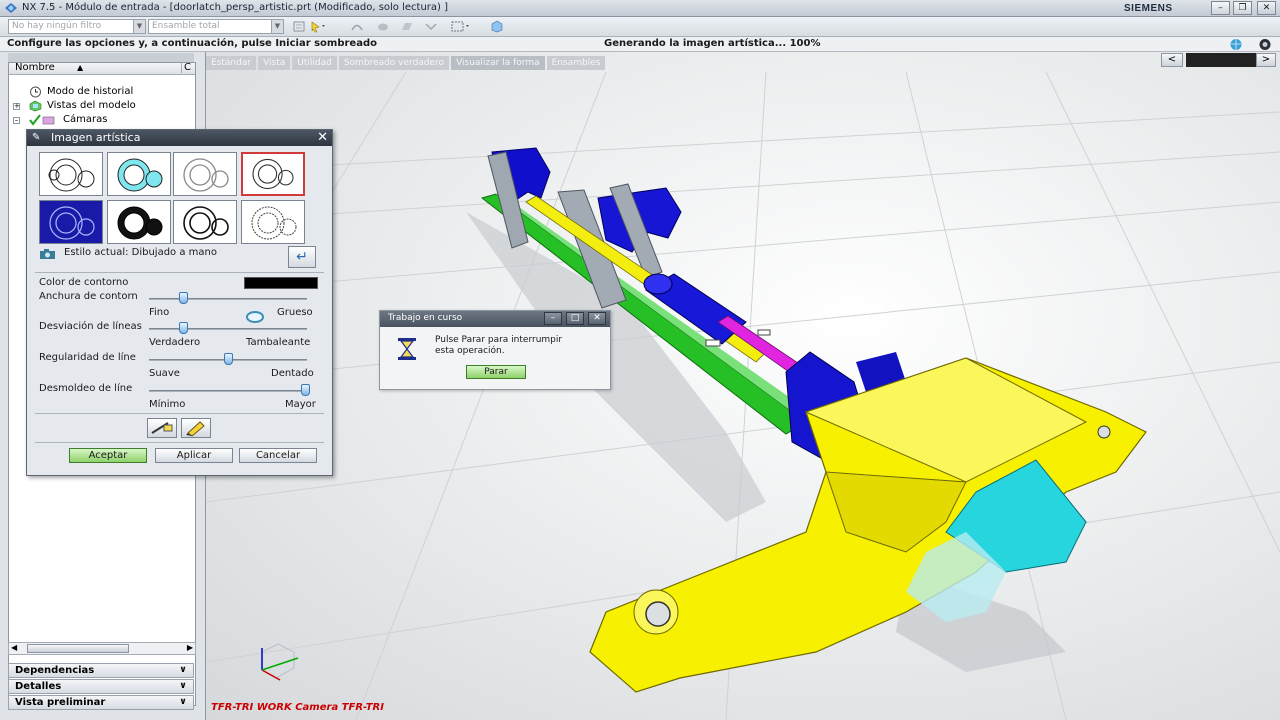  I want to click on tab-assemblies: Ensambles, so click(576, 63).